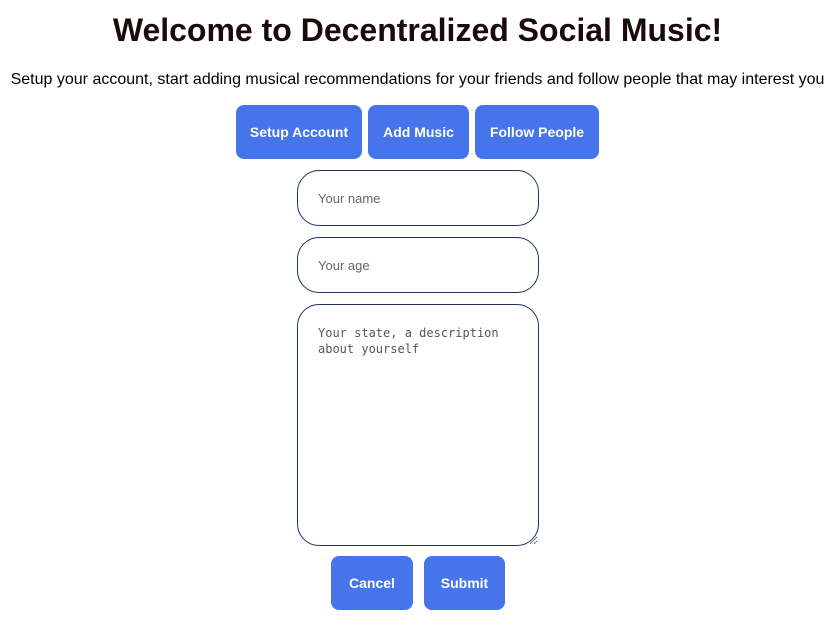 The width and height of the screenshot is (835, 624). Describe the element at coordinates (537, 132) in the screenshot. I see `follow-people-button: Follow People` at that location.